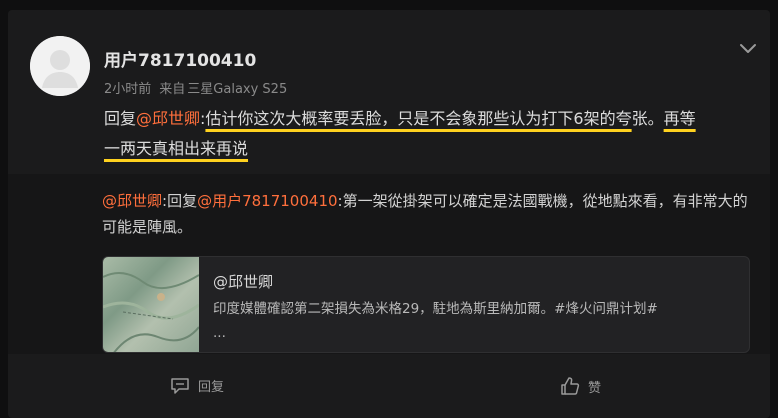 The width and height of the screenshot is (778, 418). I want to click on reply-label: 回复, so click(211, 387).